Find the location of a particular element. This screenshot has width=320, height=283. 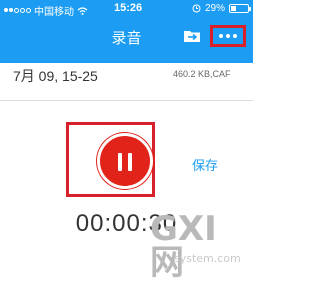

watermark-url: system.com is located at coordinates (207, 258).